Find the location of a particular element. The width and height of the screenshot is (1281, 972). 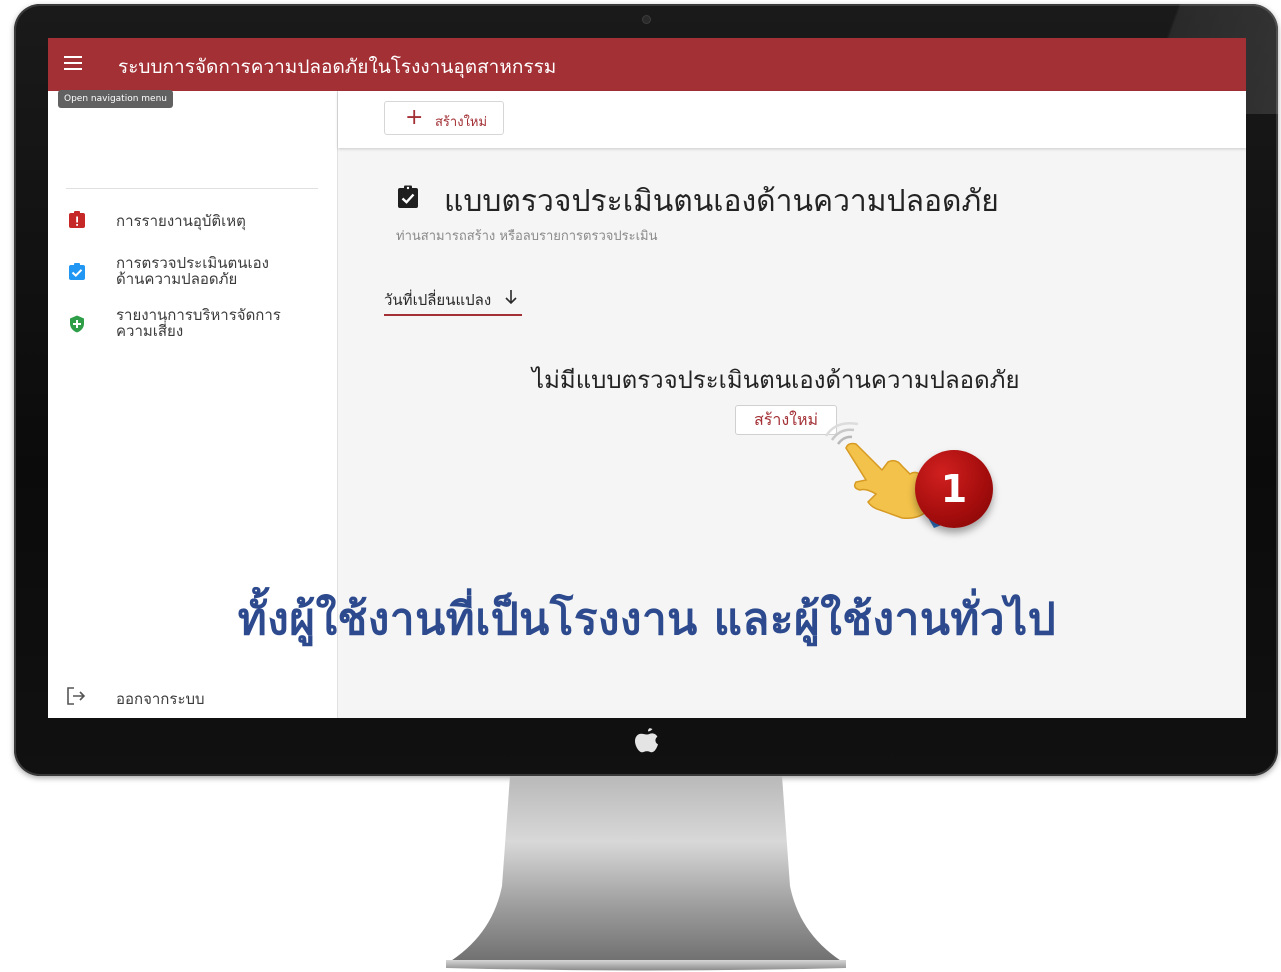

empty-state-message: ไม่มีแบบตรวจประเมินตนเองด้านความปลอดภัย is located at coordinates (776, 380).